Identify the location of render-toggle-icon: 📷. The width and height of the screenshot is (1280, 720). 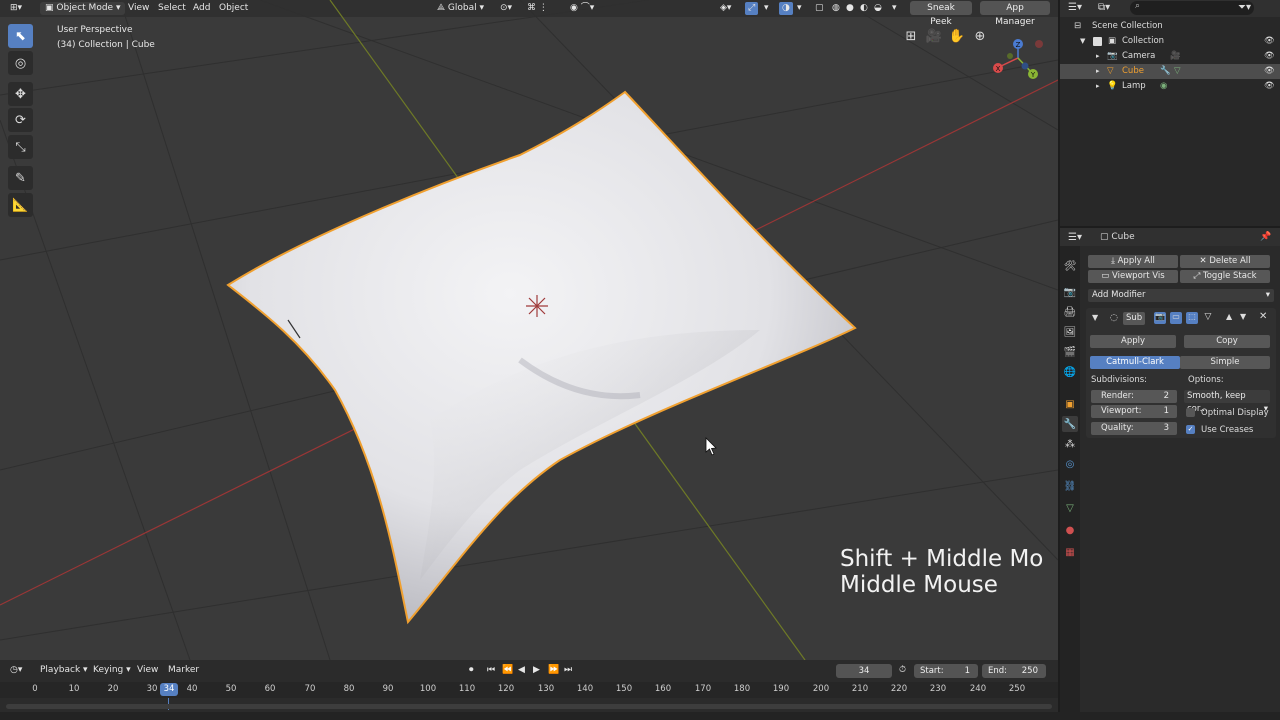
(1160, 318).